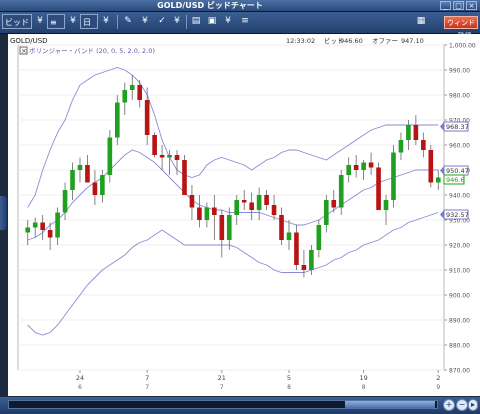  I want to click on horizontal-scrollbar, so click(223, 404).